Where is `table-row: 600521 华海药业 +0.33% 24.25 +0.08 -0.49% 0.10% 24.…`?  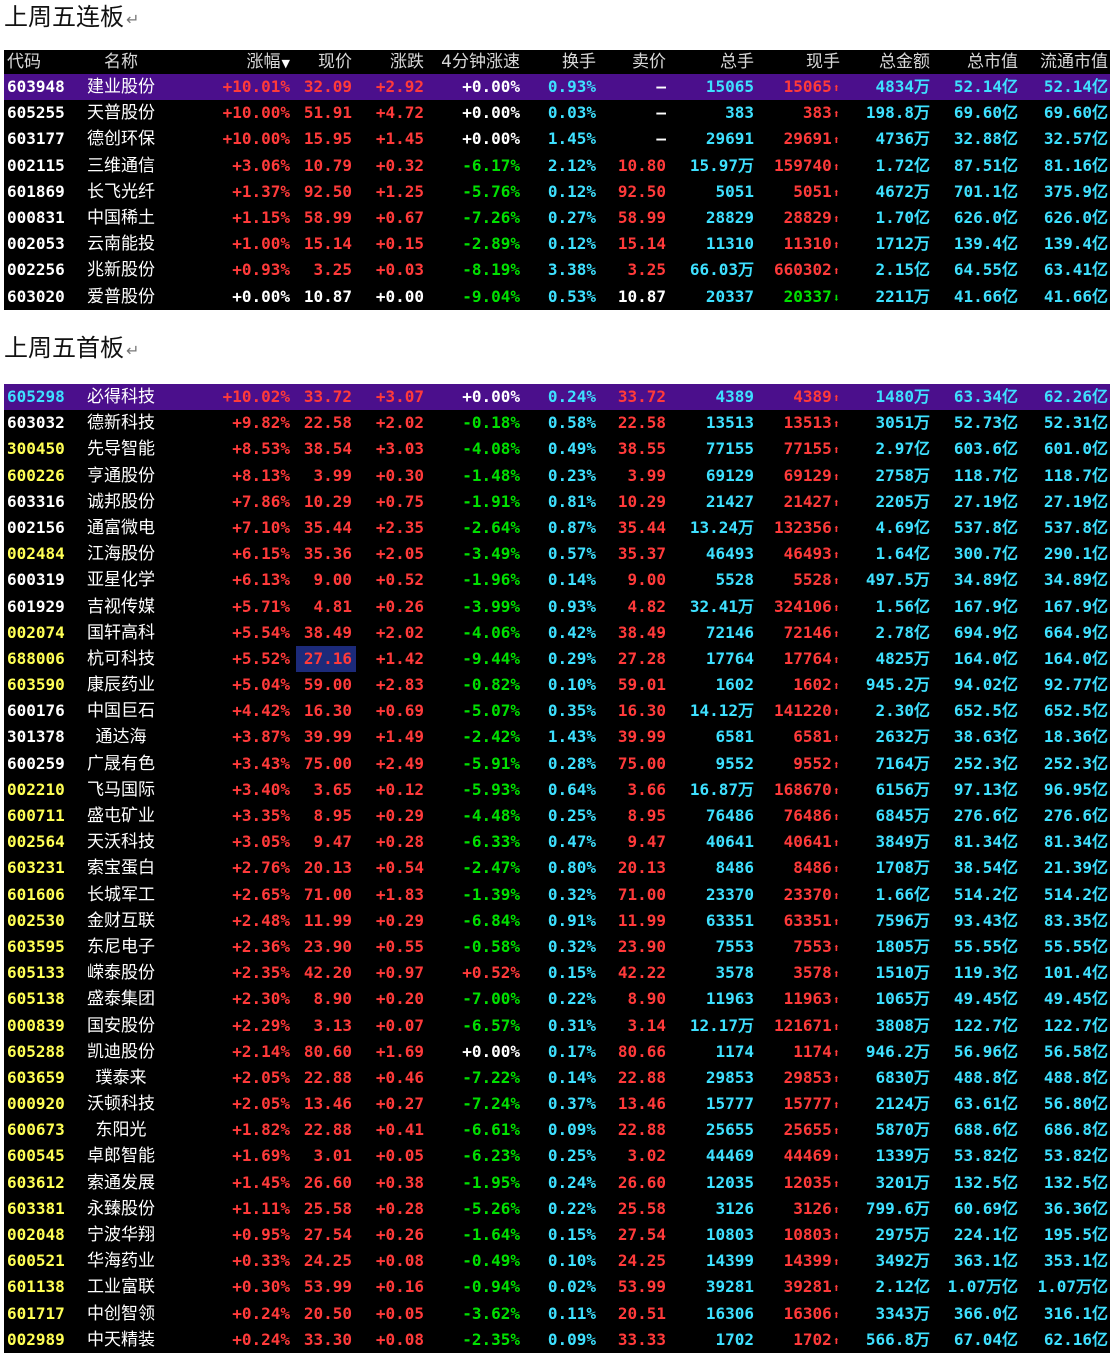
table-row: 600521 华海药业 +0.33% 24.25 +0.08 -0.49% 0.10% 24.… is located at coordinates (557, 1261).